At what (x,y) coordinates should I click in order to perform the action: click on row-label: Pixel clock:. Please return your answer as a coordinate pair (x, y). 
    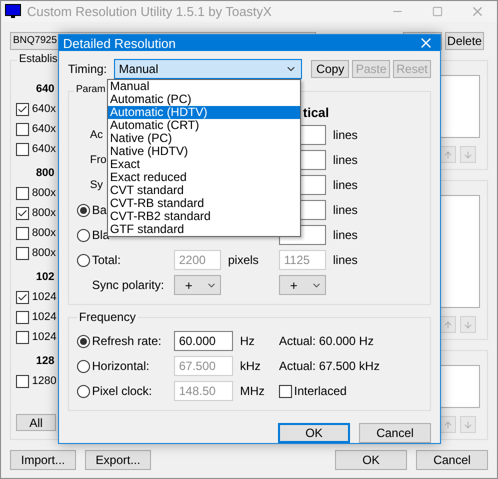
    Looking at the image, I should click on (122, 391).